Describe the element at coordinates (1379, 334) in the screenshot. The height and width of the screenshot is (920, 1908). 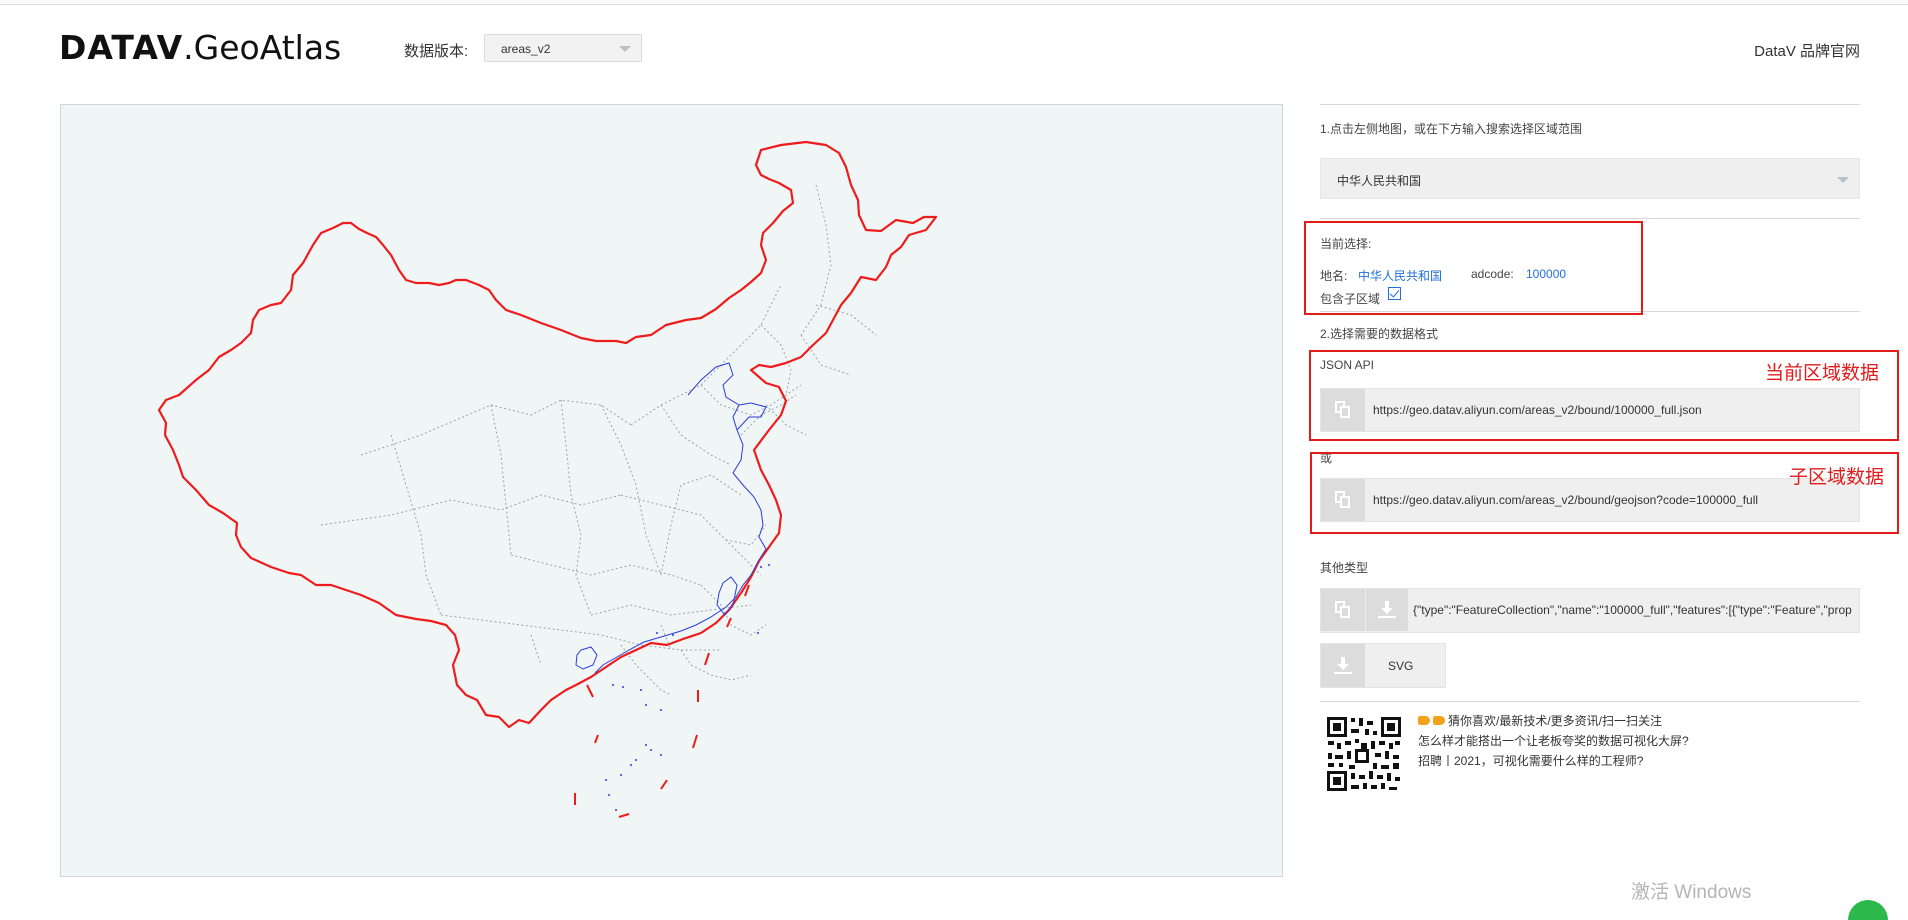
I see `step2-hint: 2.选择需要的数据格式` at that location.